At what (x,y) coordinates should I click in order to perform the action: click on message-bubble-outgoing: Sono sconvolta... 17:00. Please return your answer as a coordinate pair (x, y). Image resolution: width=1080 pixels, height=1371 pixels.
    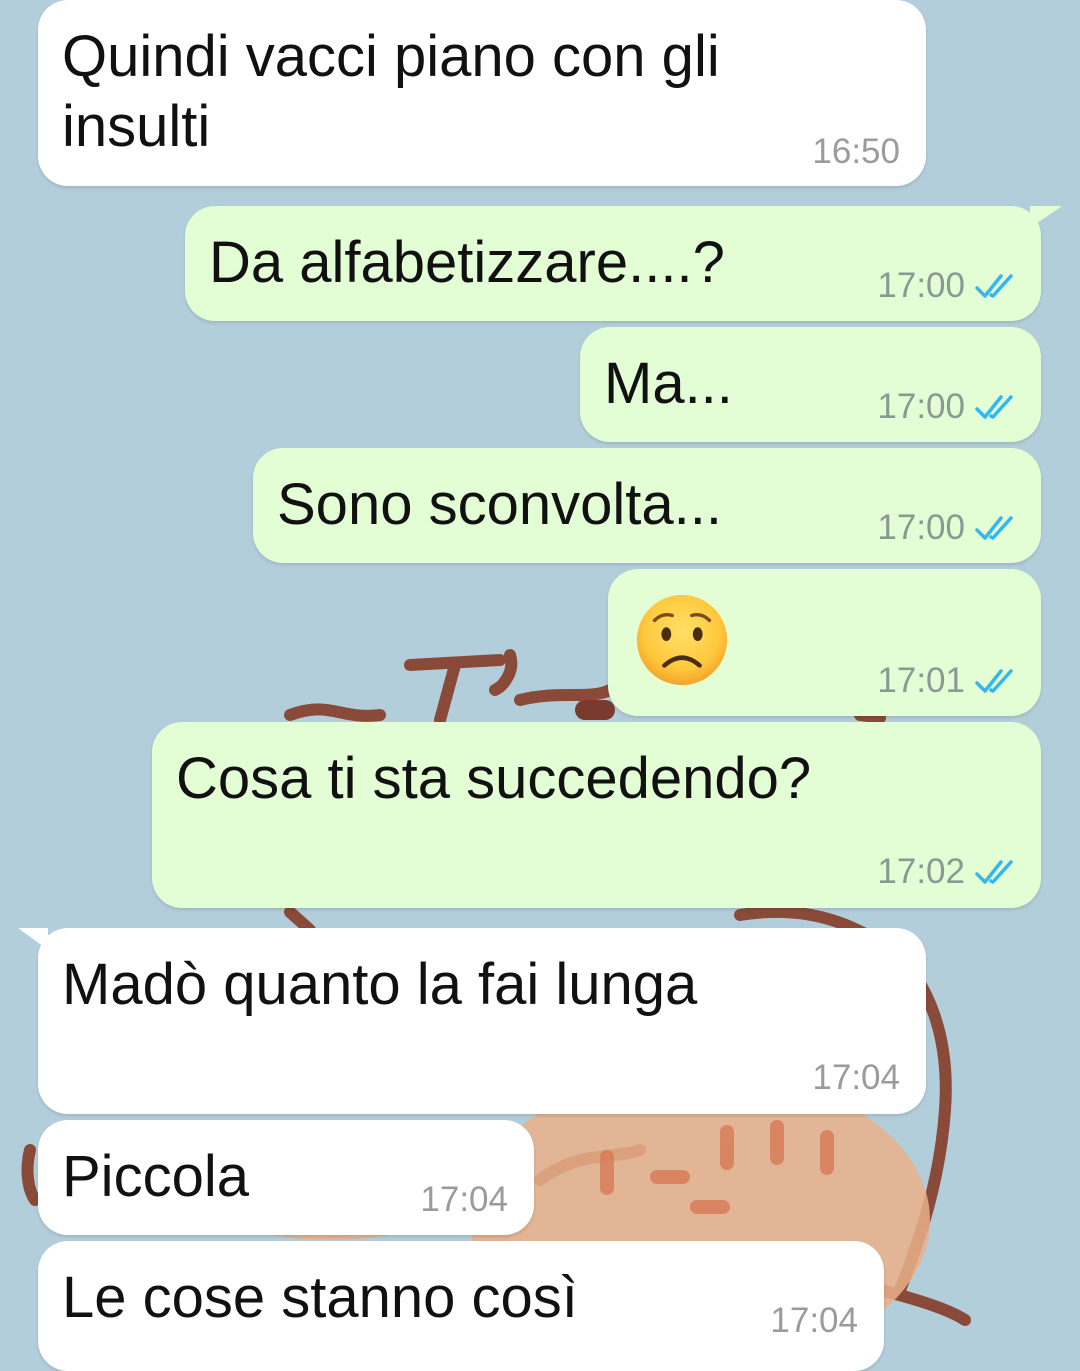
    Looking at the image, I should click on (647, 505).